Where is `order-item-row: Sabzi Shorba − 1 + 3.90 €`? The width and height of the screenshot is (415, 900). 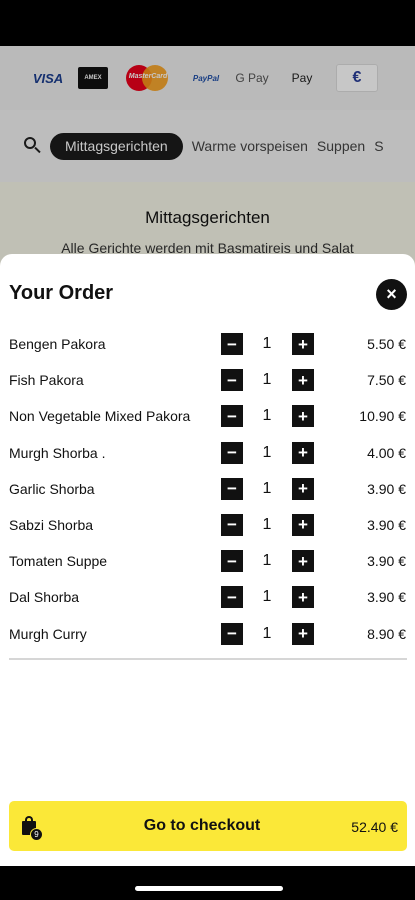 order-item-row: Sabzi Shorba − 1 + 3.90 € is located at coordinates (207, 525).